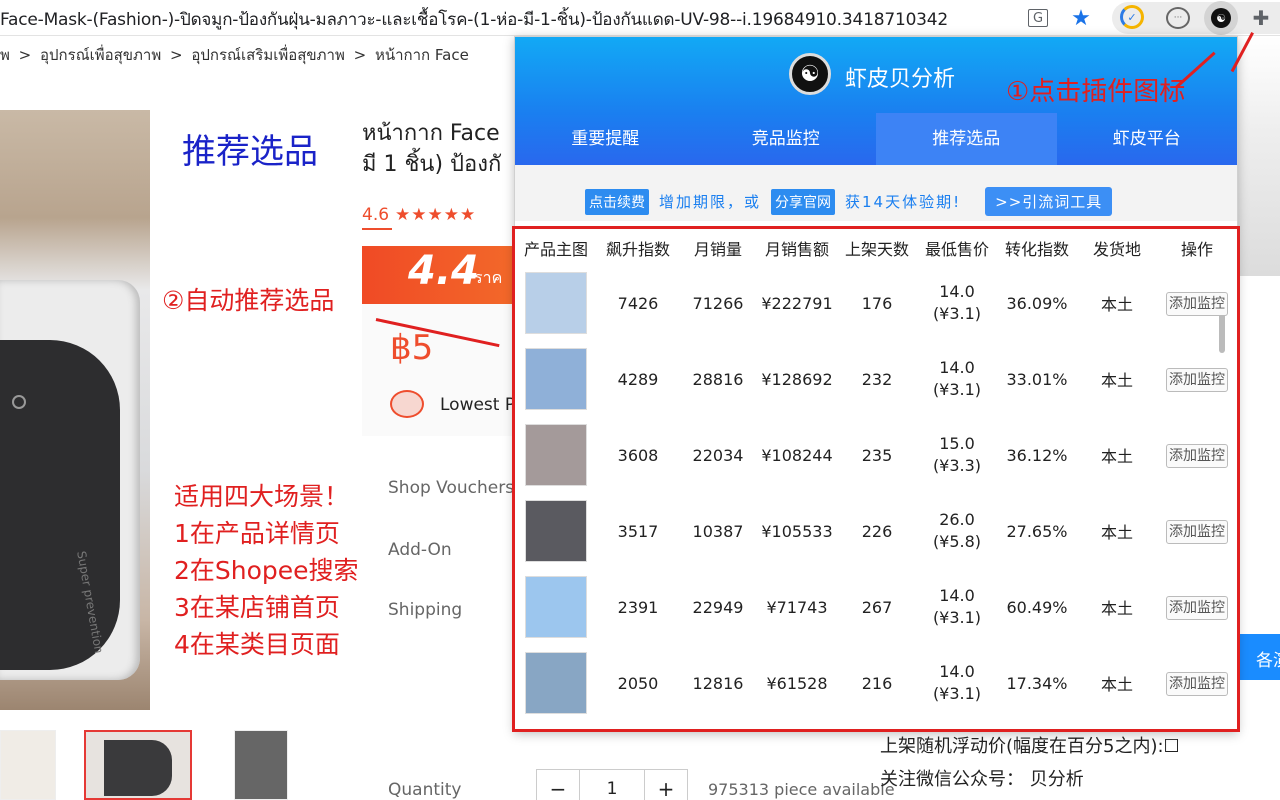 This screenshot has height=800, width=1280. I want to click on recommend-title-annotation: 推荐选品, so click(250, 152).